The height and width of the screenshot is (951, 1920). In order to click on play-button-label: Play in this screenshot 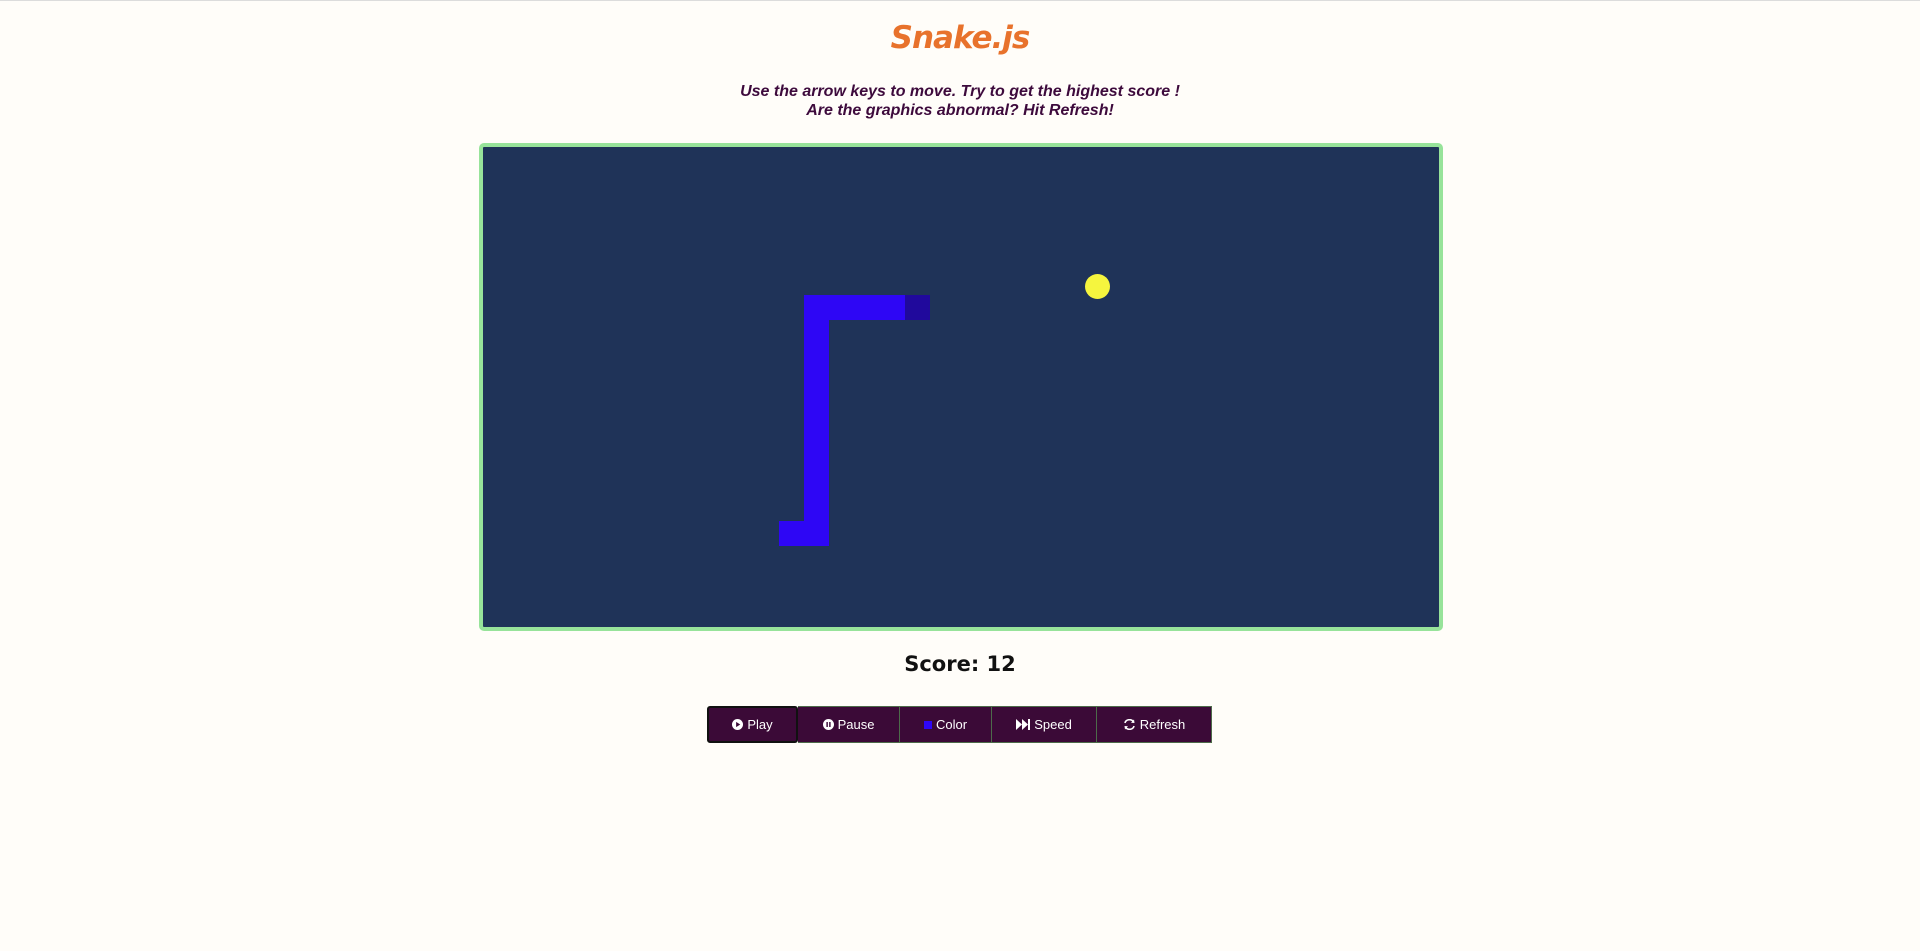, I will do `click(760, 724)`.